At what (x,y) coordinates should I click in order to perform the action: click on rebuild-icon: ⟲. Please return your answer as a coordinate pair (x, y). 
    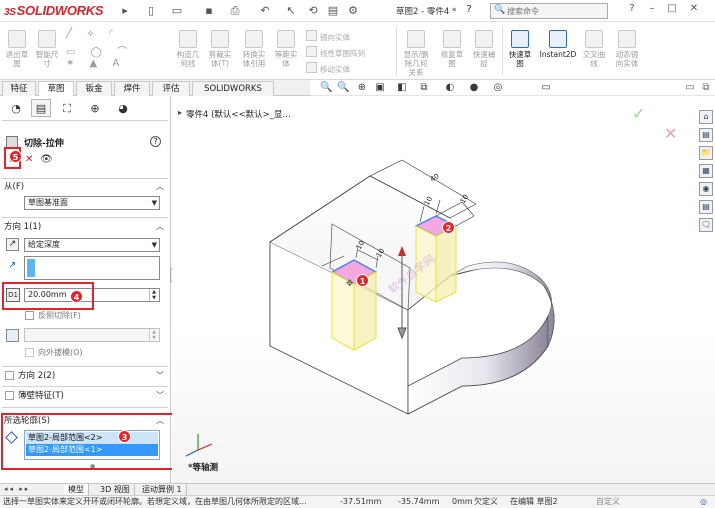
    Looking at the image, I should click on (313, 11).